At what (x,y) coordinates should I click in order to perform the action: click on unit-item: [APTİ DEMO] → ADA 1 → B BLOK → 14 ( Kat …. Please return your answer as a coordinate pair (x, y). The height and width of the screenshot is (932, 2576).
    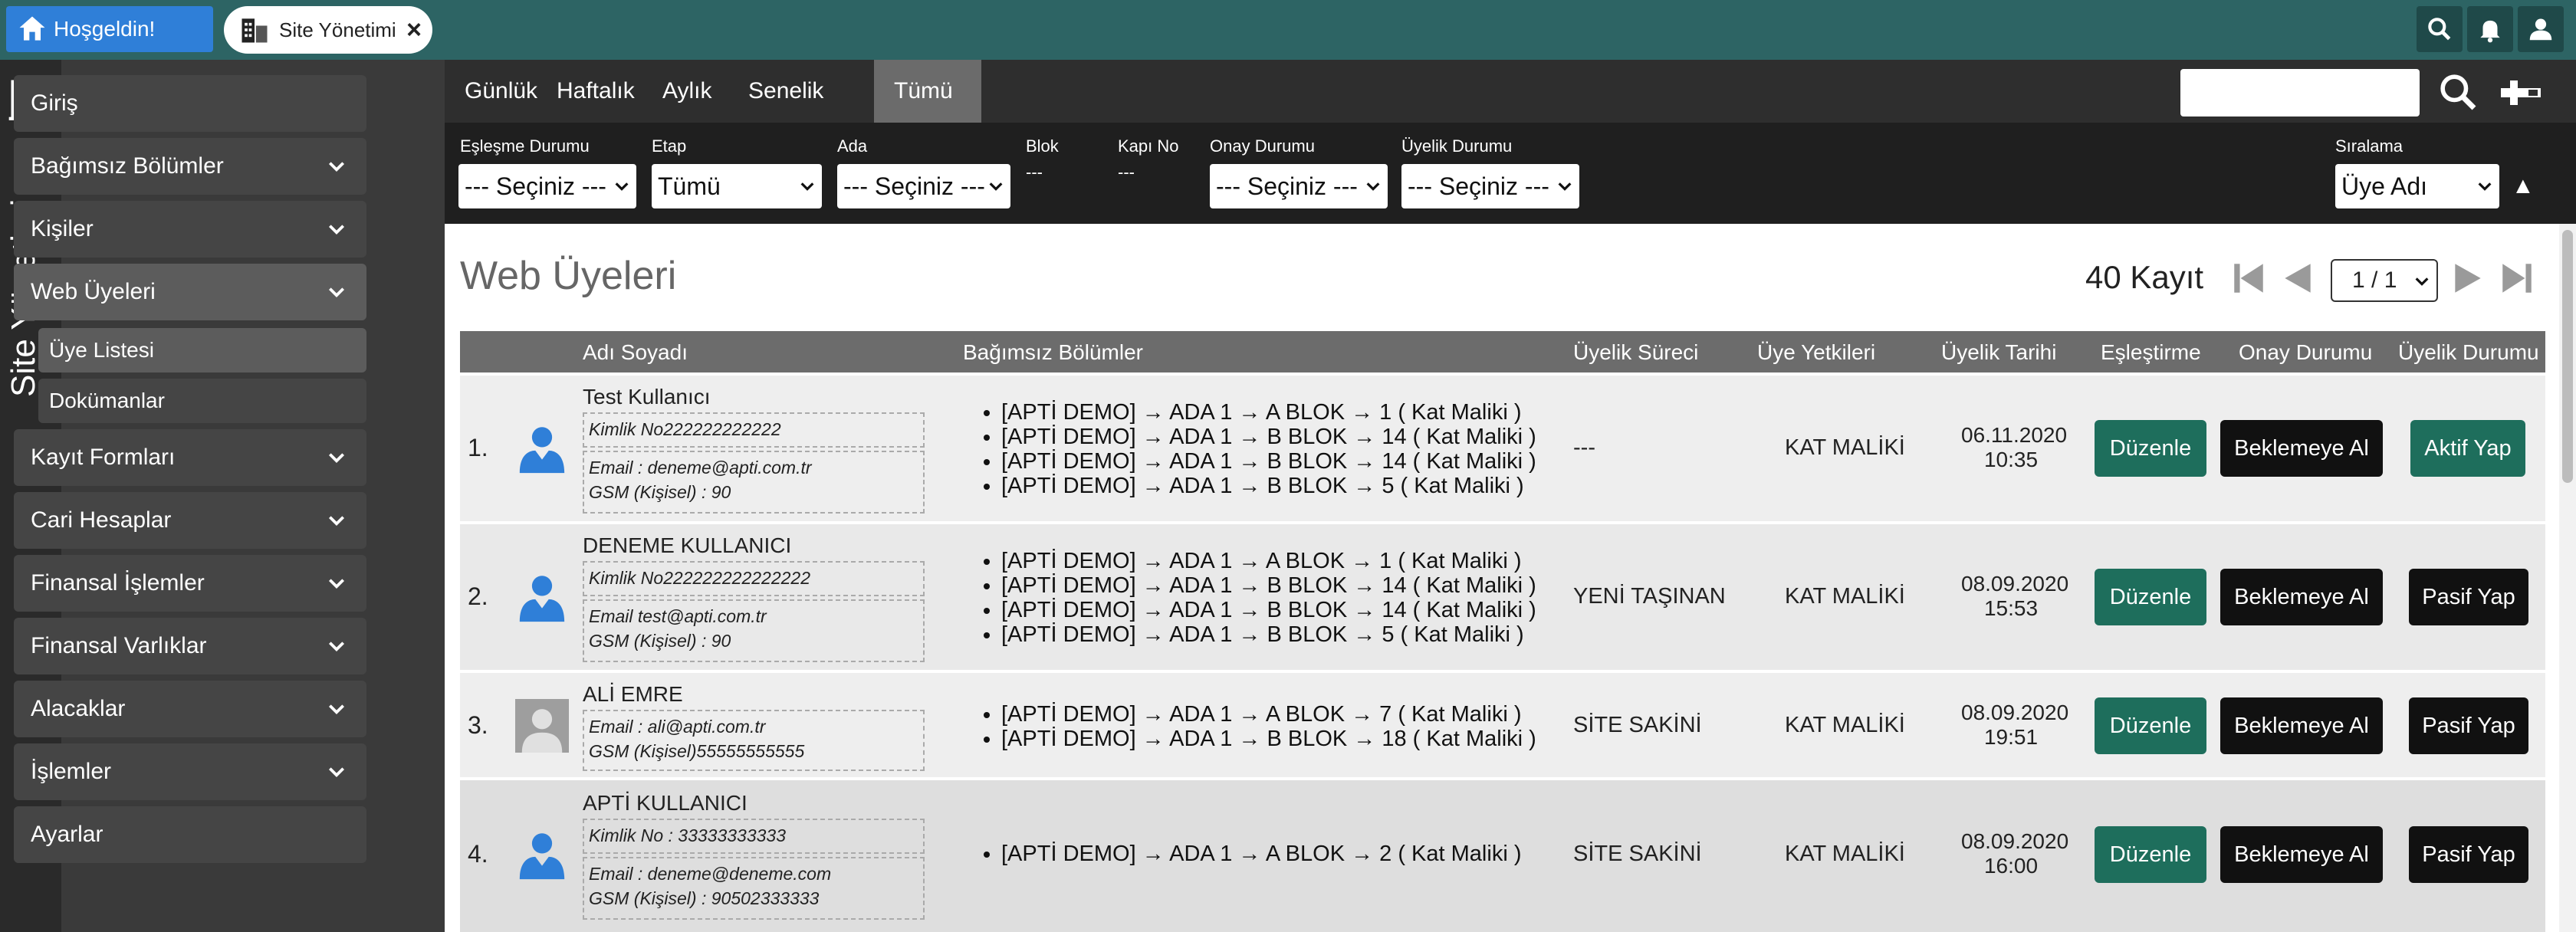
    Looking at the image, I should click on (1268, 585).